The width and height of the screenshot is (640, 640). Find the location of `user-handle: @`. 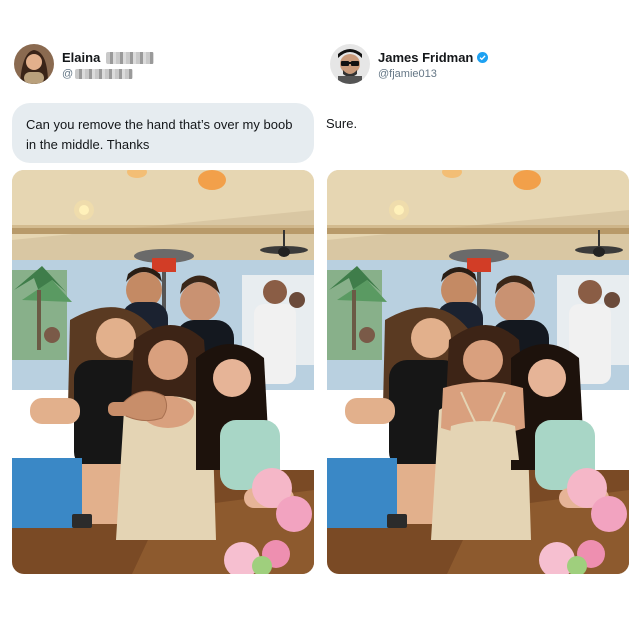

user-handle: @ is located at coordinates (67, 74).